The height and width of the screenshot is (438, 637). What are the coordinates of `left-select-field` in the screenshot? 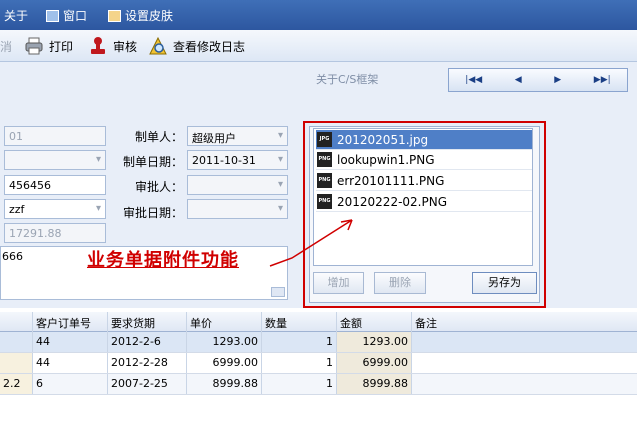 It's located at (55, 160).